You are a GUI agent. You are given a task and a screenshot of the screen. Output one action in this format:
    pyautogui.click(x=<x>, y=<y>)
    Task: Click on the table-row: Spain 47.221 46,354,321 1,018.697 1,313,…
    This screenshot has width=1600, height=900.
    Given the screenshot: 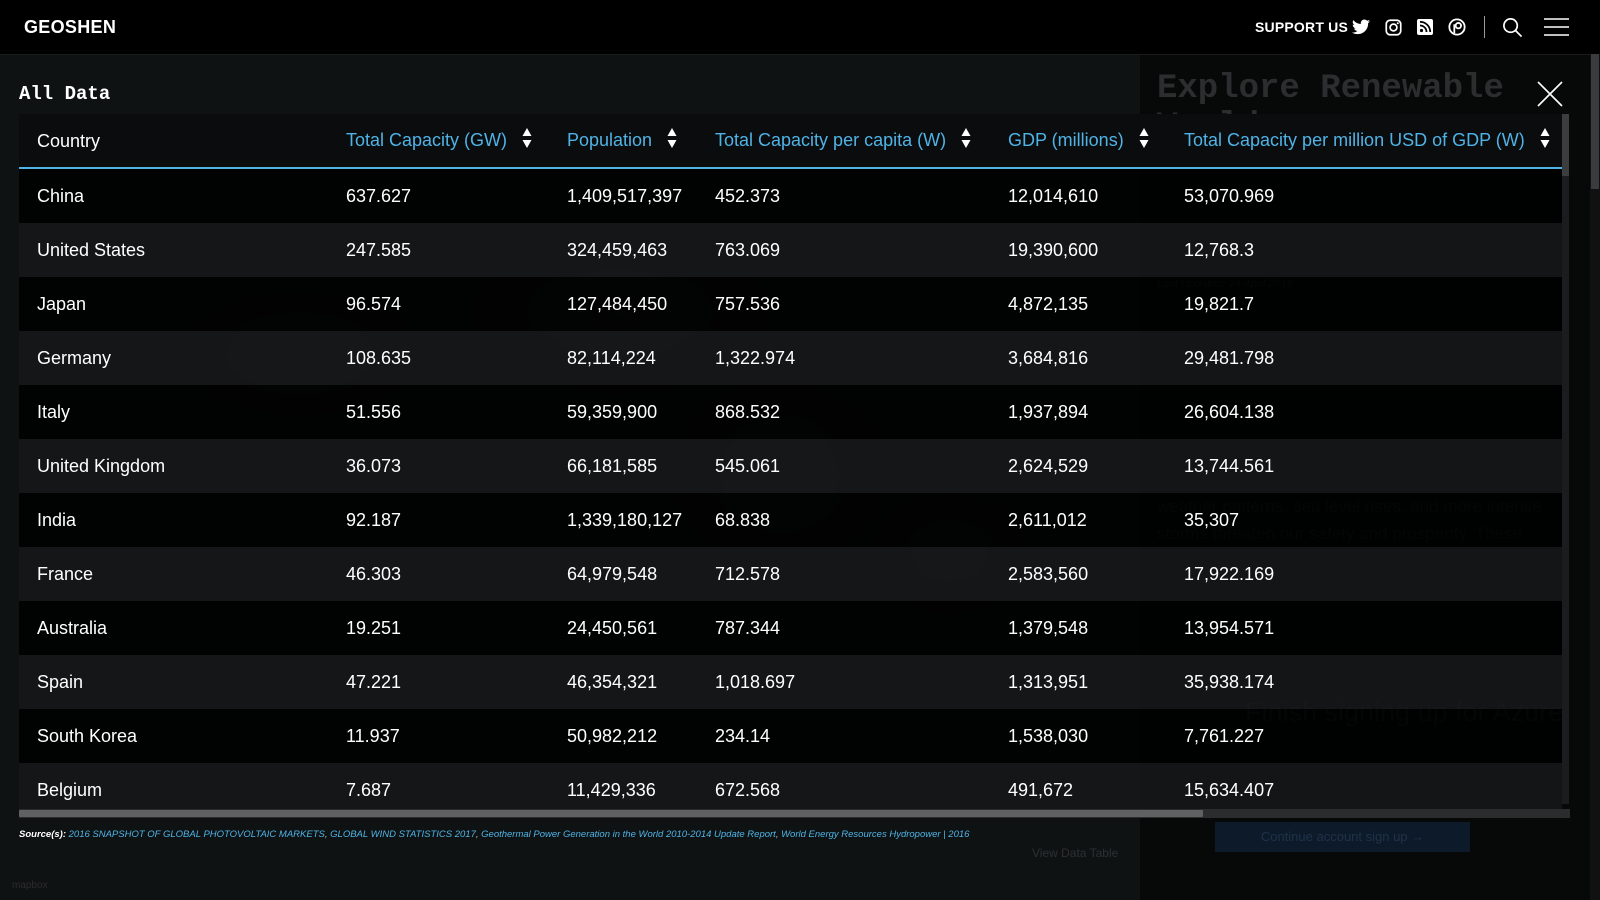 What is the action you would take?
    pyautogui.click(x=790, y=682)
    